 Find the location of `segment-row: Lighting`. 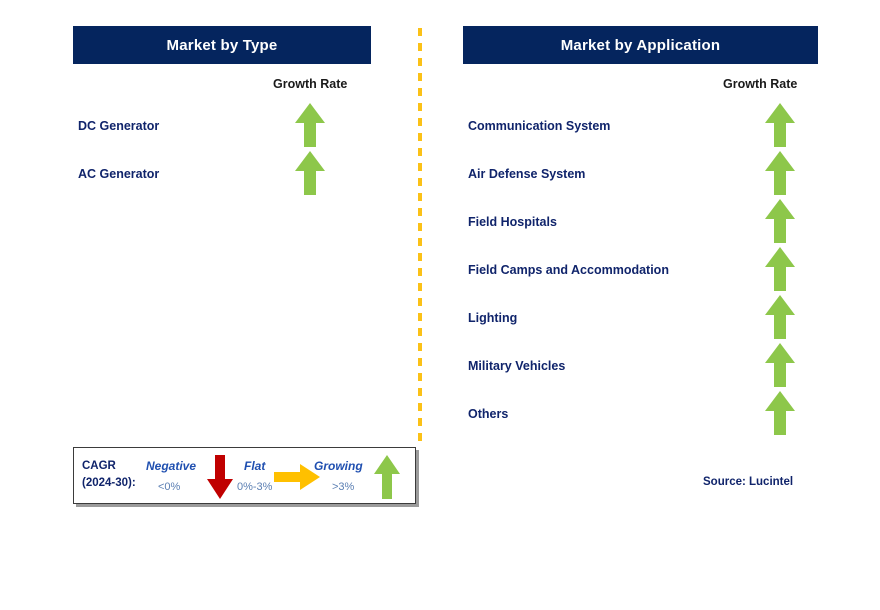

segment-row: Lighting is located at coordinates (650, 319).